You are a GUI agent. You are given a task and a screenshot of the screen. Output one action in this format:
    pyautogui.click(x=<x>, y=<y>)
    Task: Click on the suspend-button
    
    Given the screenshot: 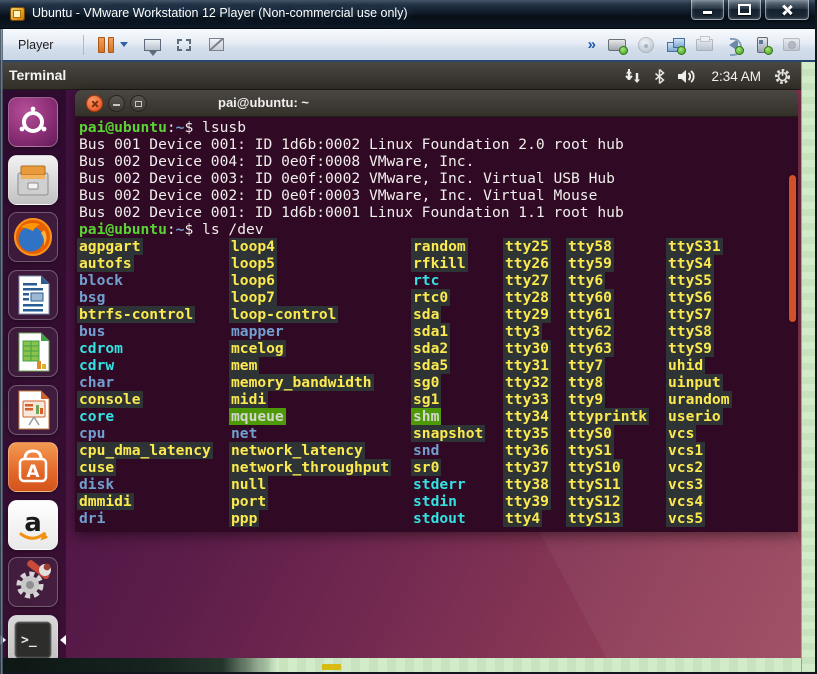 What is the action you would take?
    pyautogui.click(x=113, y=45)
    